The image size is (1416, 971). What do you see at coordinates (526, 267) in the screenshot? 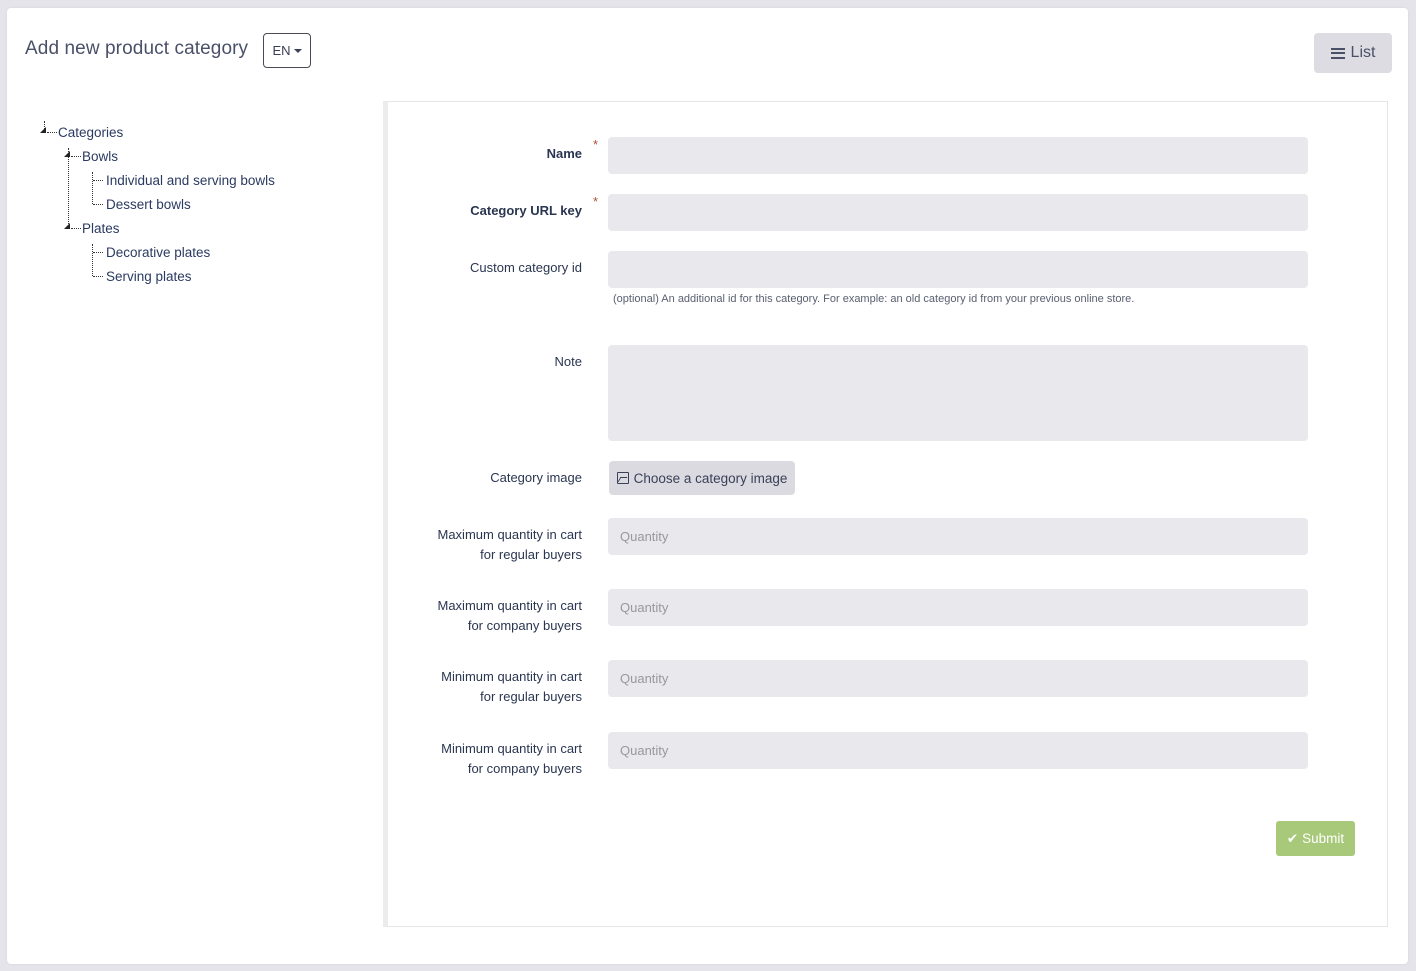
I see `custom-id-label: Custom category id` at bounding box center [526, 267].